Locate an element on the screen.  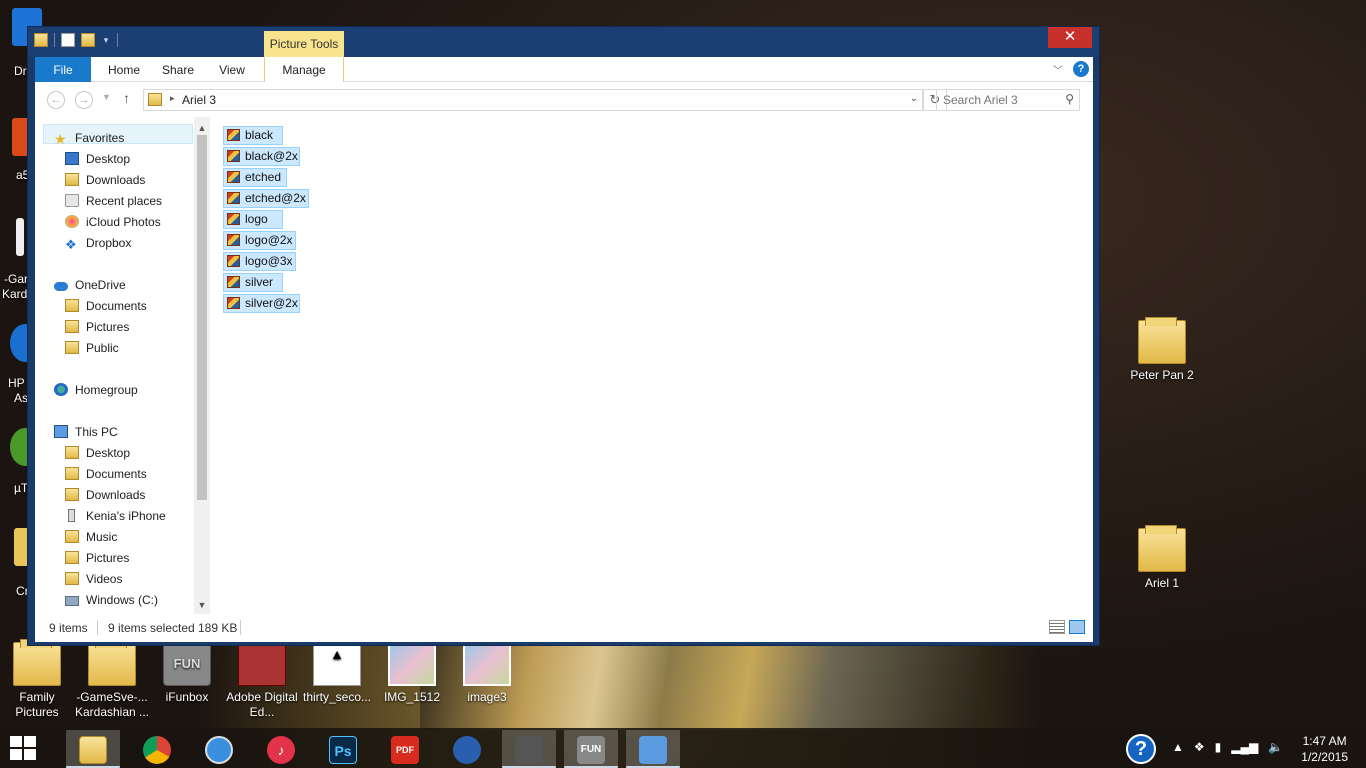
expand-ribbon-icon: ﹀ is located at coordinates (1058, 69).